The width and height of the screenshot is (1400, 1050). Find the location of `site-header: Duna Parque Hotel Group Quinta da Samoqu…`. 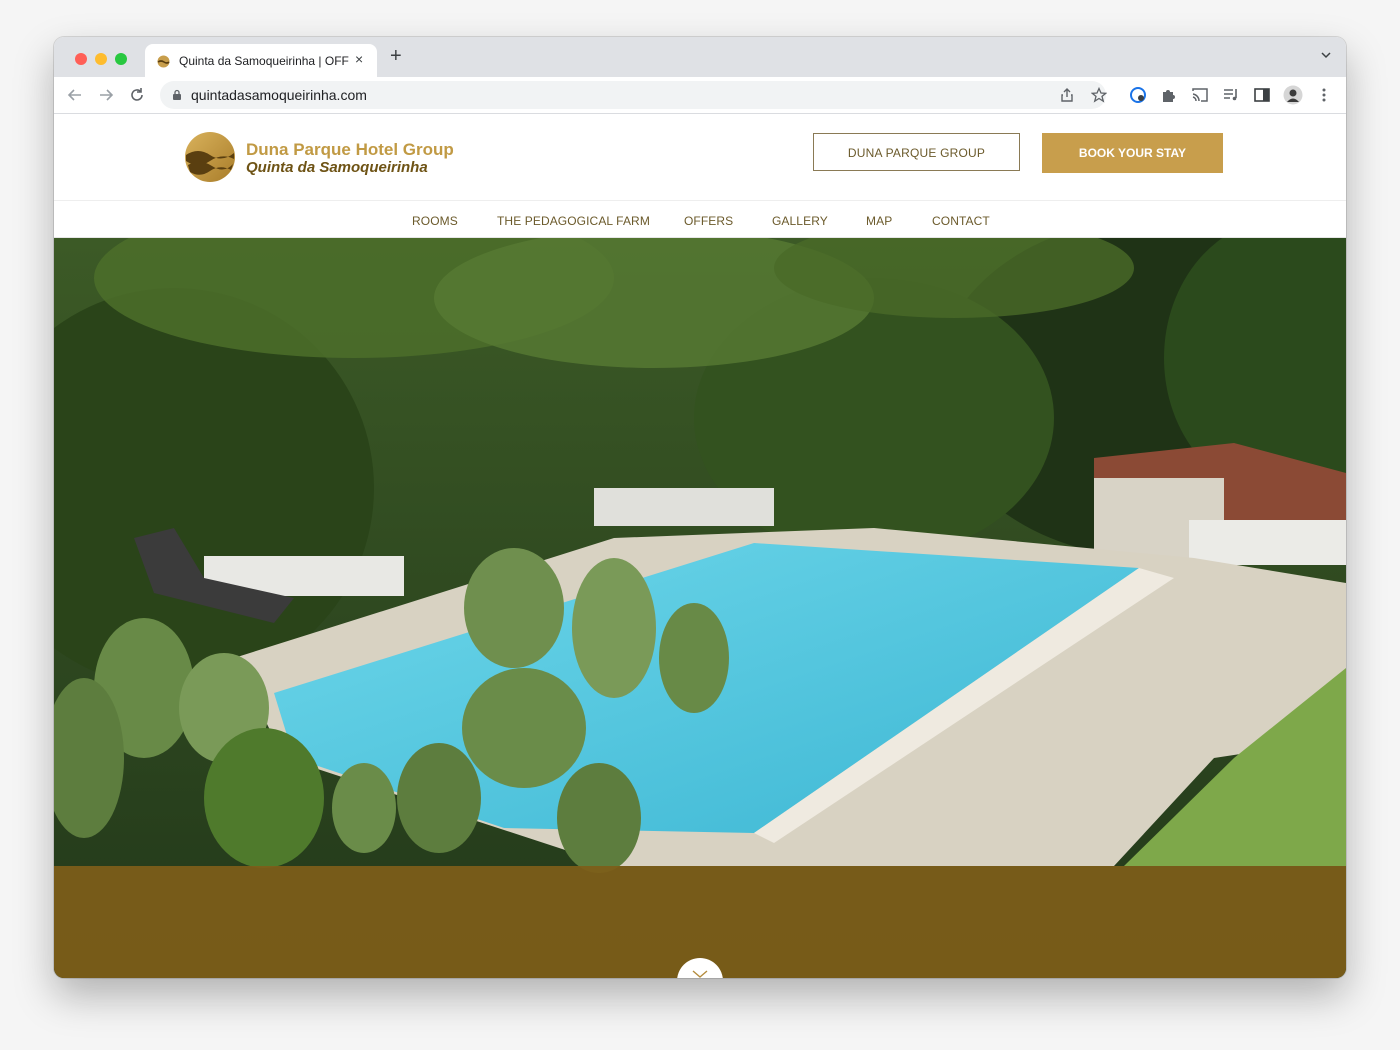

site-header: Duna Parque Hotel Group Quinta da Samoqu… is located at coordinates (700, 157).